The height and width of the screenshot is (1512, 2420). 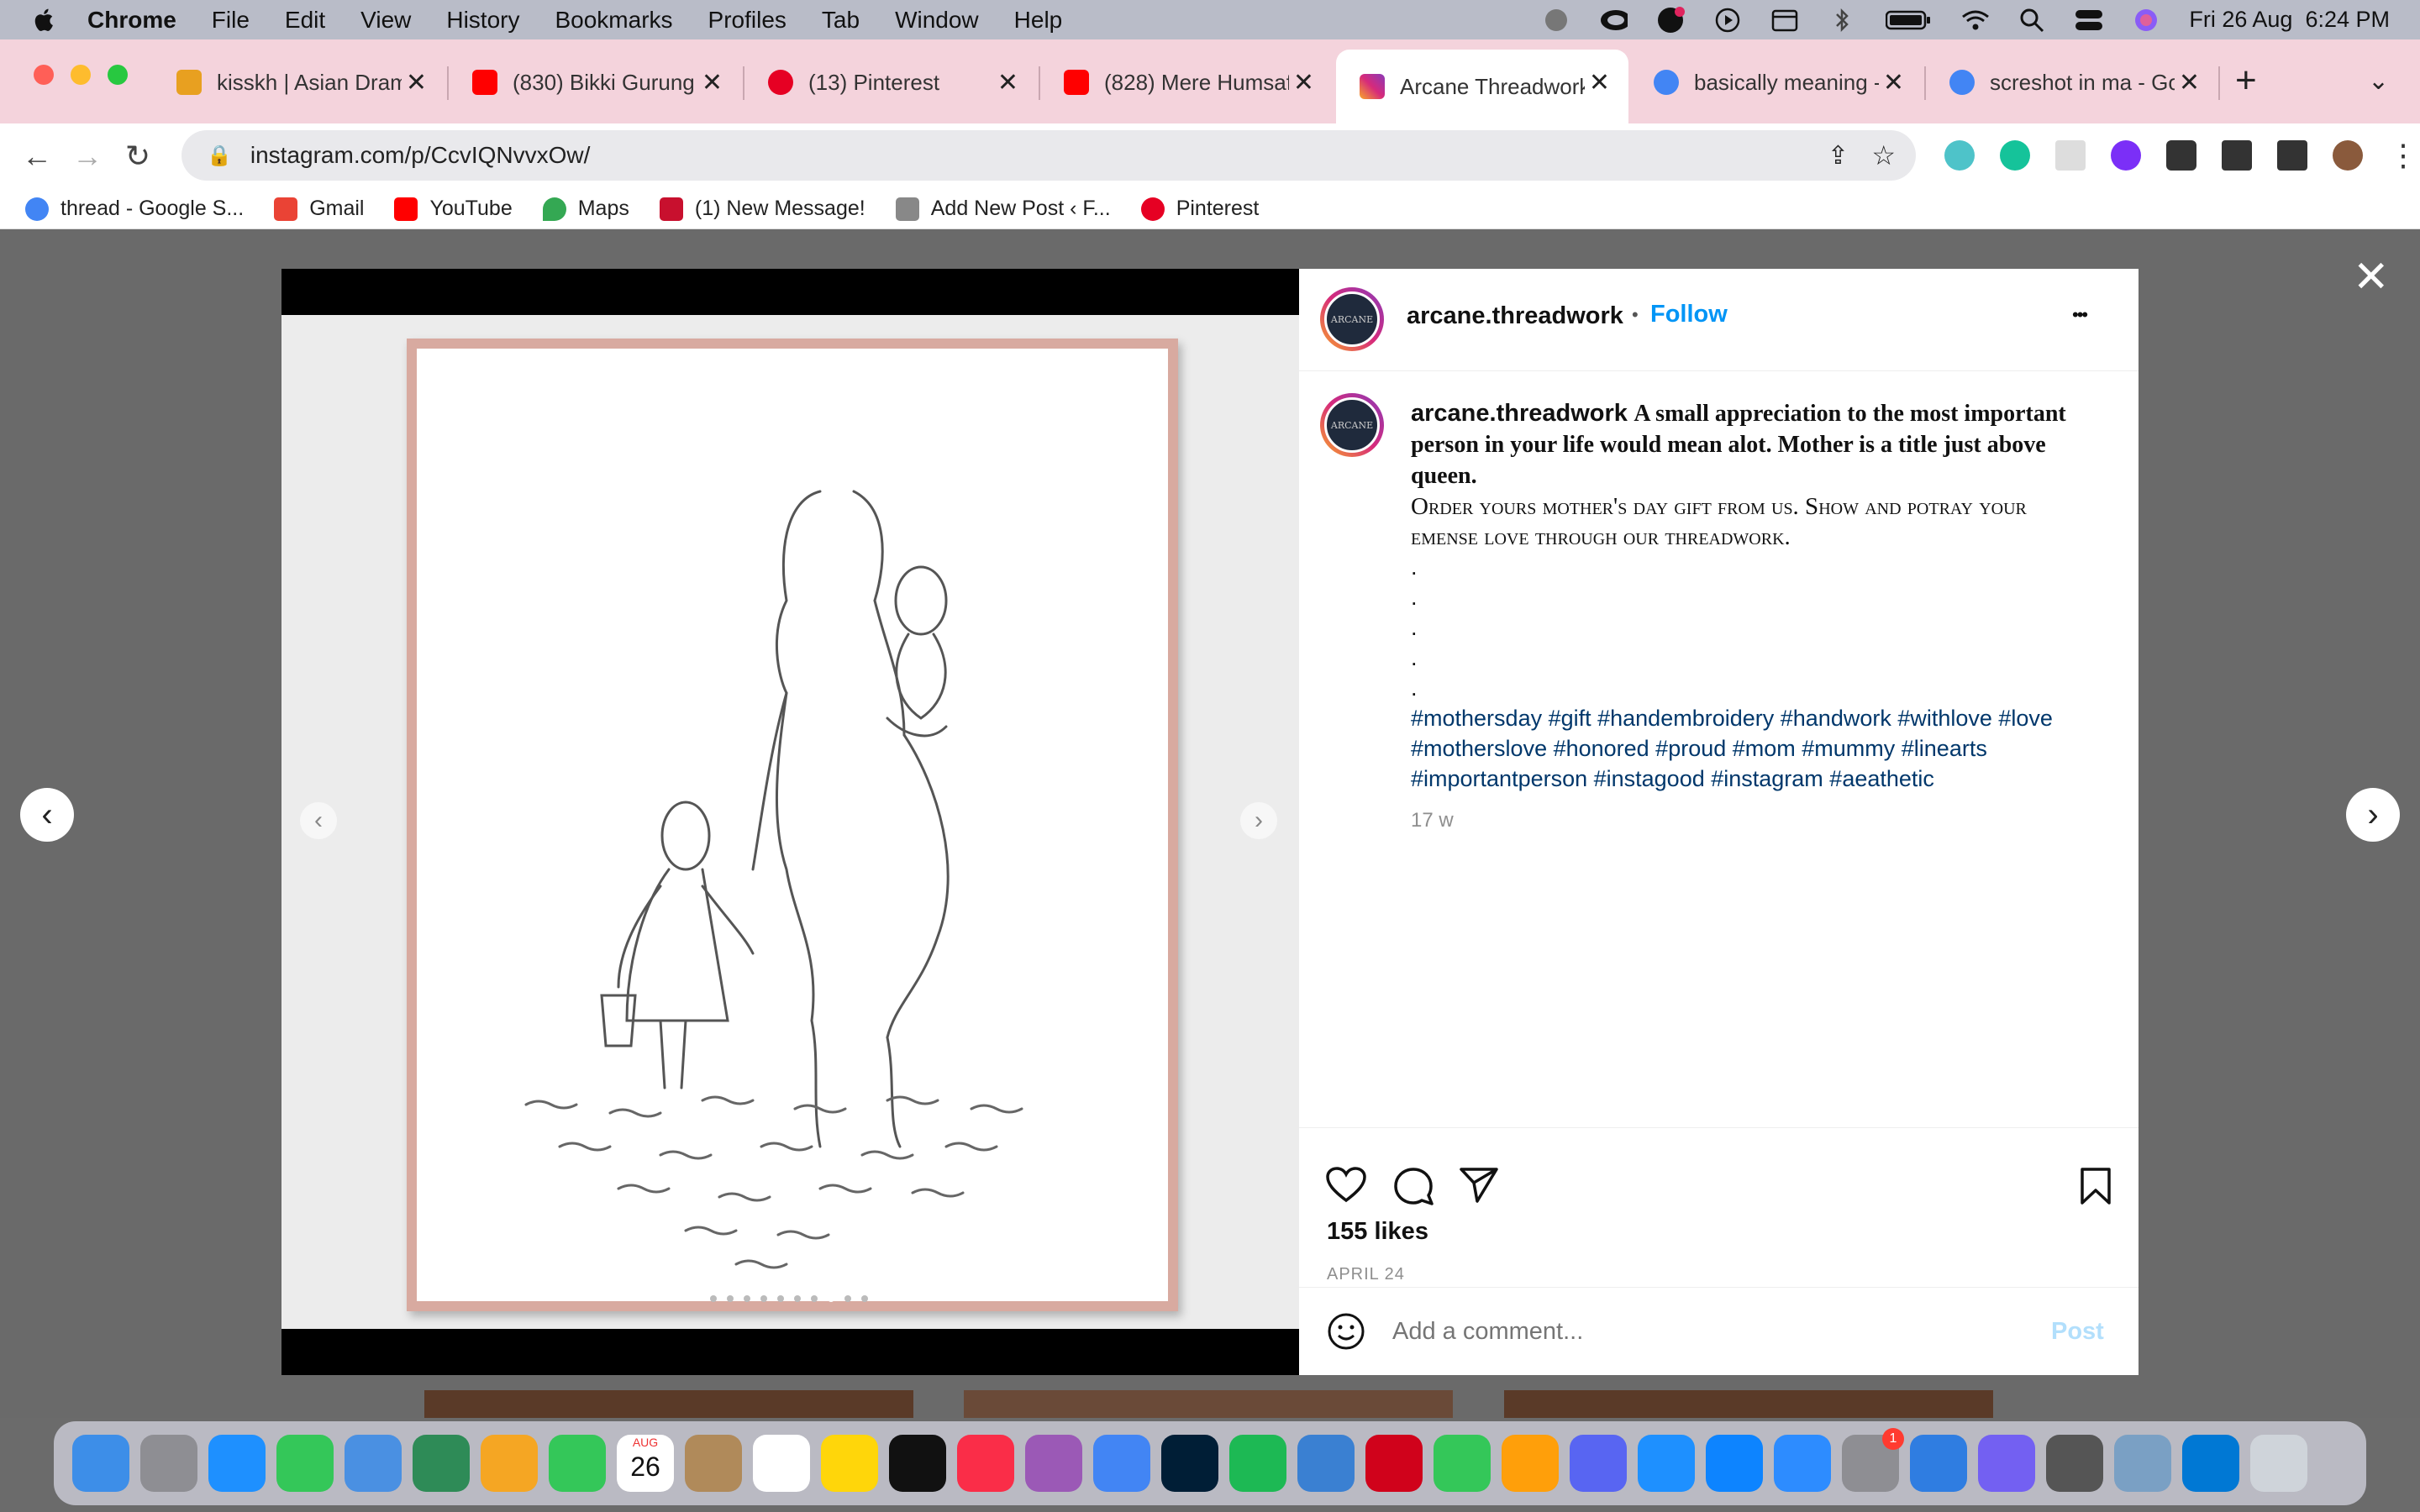 I want to click on menu-bookmarks: Bookmarks, so click(x=613, y=20).